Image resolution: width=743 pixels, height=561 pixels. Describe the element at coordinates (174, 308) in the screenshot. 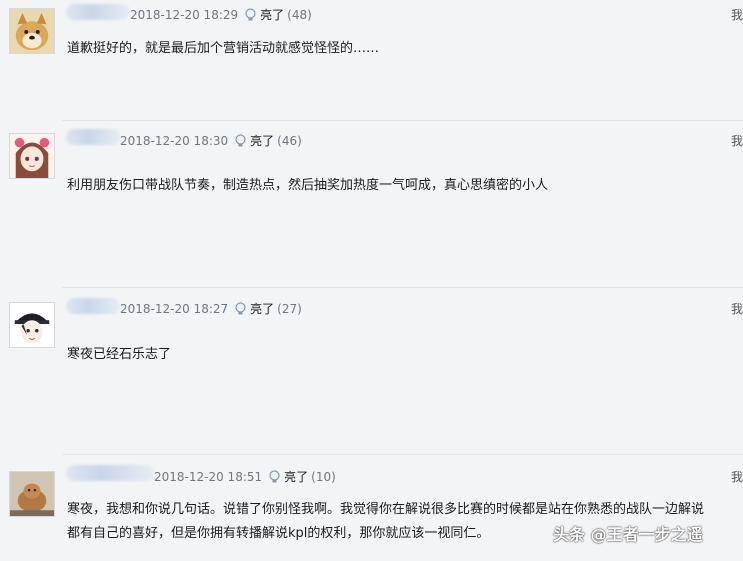

I see `timestamp: 2018-12-20 18:27` at that location.